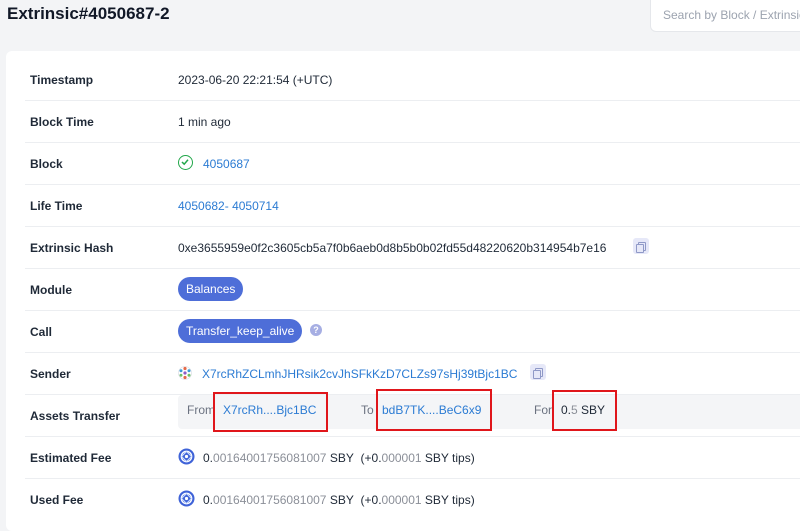 Image resolution: width=800 pixels, height=531 pixels. I want to click on search-input: Search by Block / Extrinsic, so click(725, 16).